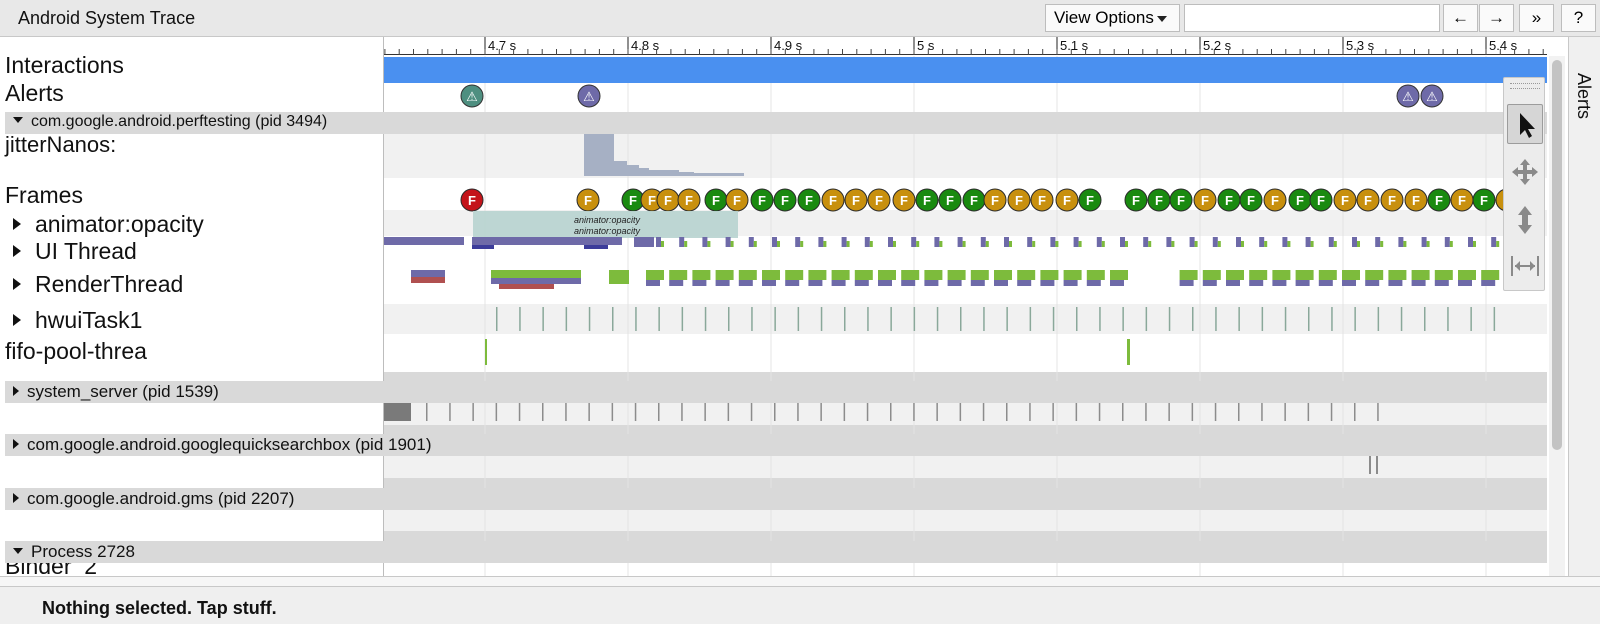 The width and height of the screenshot is (1600, 624). Describe the element at coordinates (1312, 18) in the screenshot. I see `search-input` at that location.